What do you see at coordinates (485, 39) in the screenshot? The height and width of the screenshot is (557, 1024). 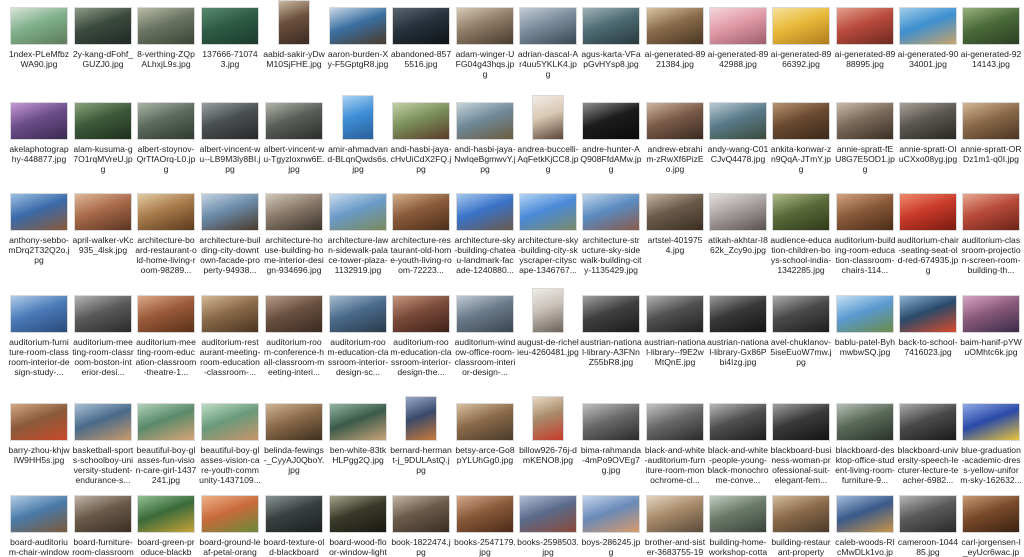 I see `file-item: adam-winger-UFG04g43hqs.jpg` at bounding box center [485, 39].